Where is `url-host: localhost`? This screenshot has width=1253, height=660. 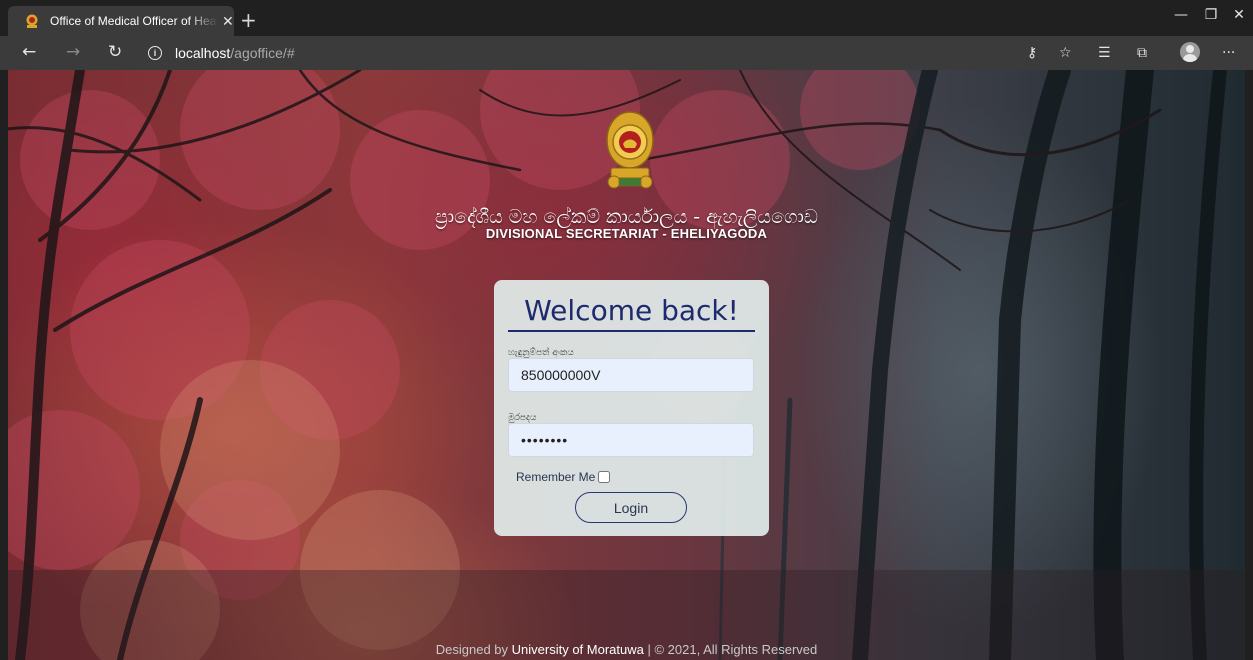
url-host: localhost is located at coordinates (203, 53).